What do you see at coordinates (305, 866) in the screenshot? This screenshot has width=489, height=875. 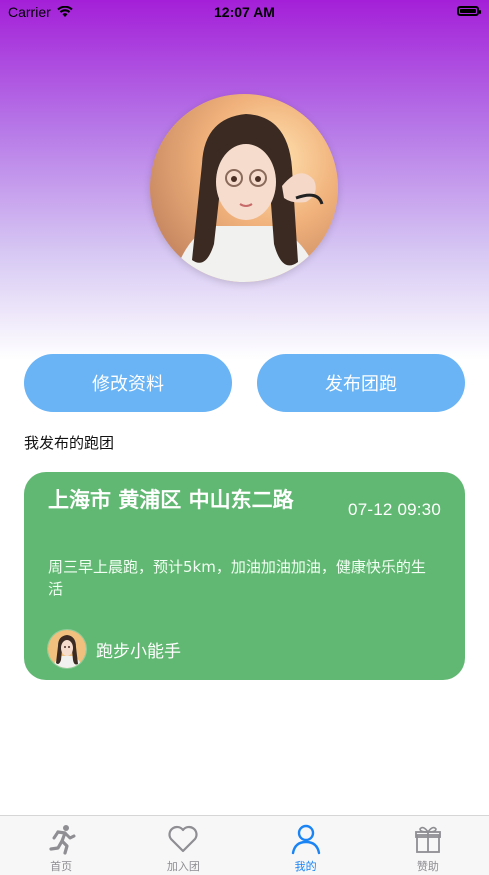 I see `tab-mine-label: 我的` at bounding box center [305, 866].